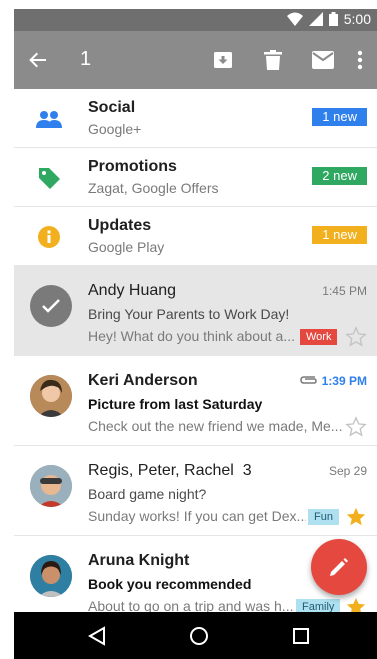 Image resolution: width=377 pixels, height=659 pixels. What do you see at coordinates (153, 188) in the screenshot?
I see `category-subtitle: Zagat, Google Offers` at bounding box center [153, 188].